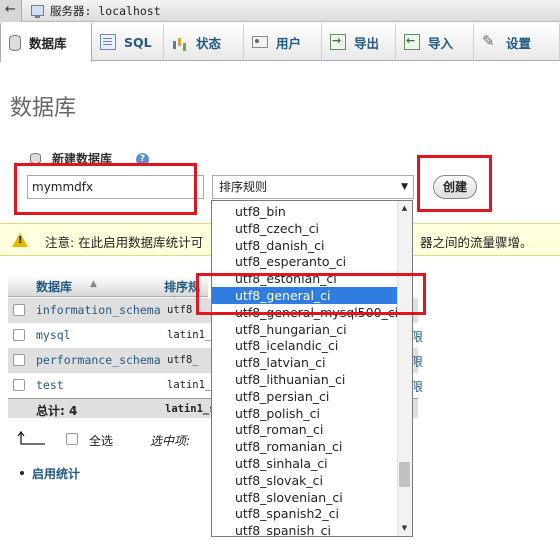  What do you see at coordinates (138, 42) in the screenshot?
I see `tab-label: SQL` at bounding box center [138, 42].